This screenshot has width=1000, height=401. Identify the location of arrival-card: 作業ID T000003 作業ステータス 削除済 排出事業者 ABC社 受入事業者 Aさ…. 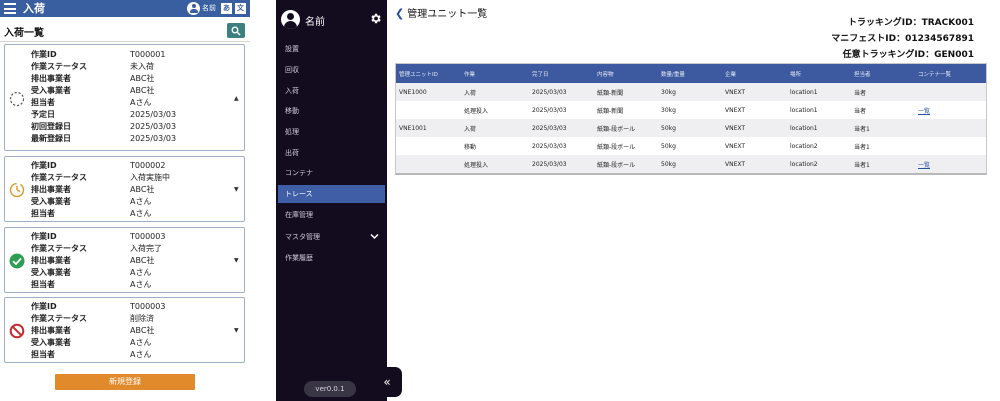
(124, 330).